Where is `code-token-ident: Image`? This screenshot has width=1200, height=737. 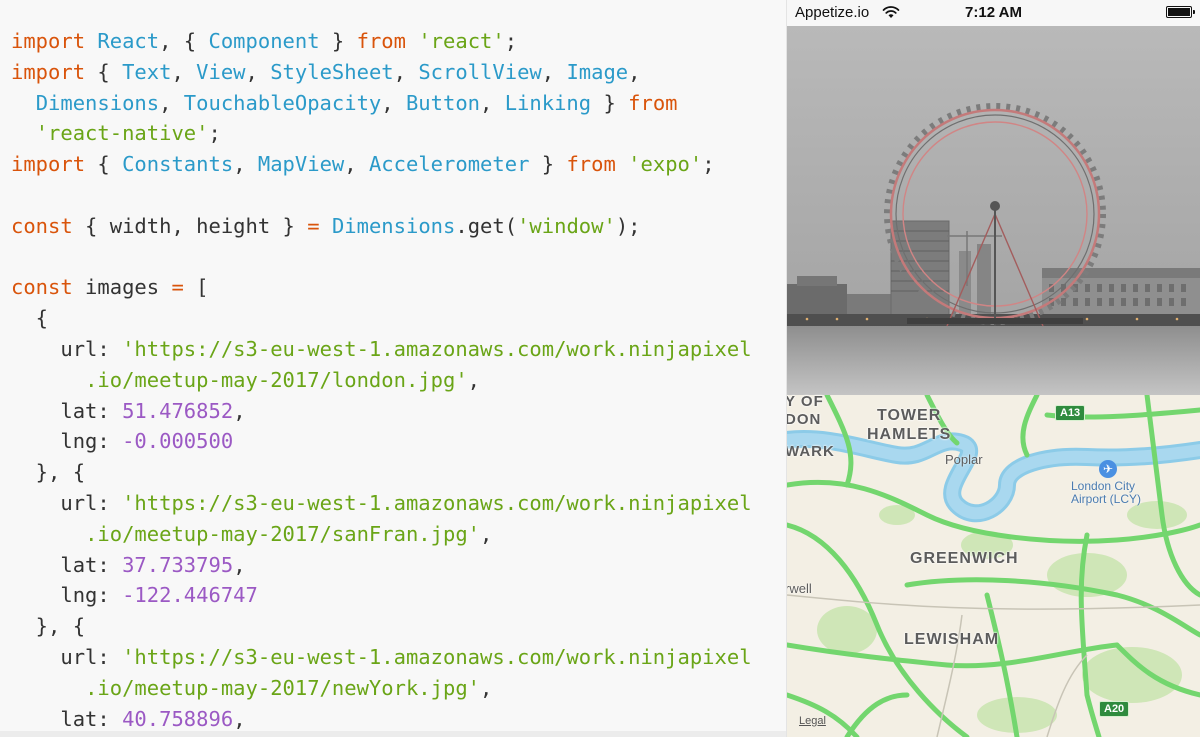
code-token-ident: Image is located at coordinates (597, 71).